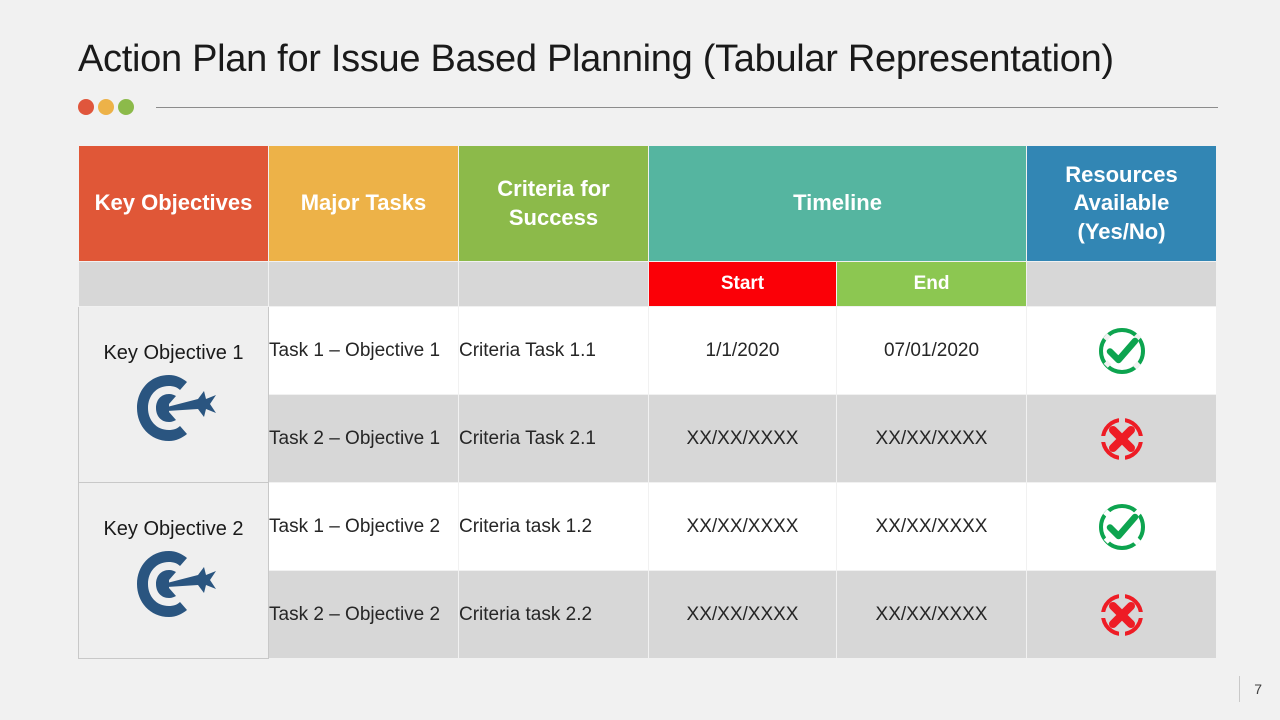 The height and width of the screenshot is (720, 1280). I want to click on criteria-cell: Criteria task 2.2, so click(553, 614).